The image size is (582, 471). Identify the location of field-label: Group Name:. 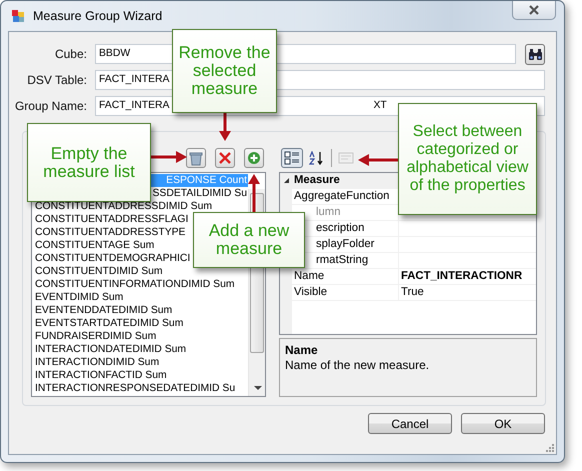
(50, 106).